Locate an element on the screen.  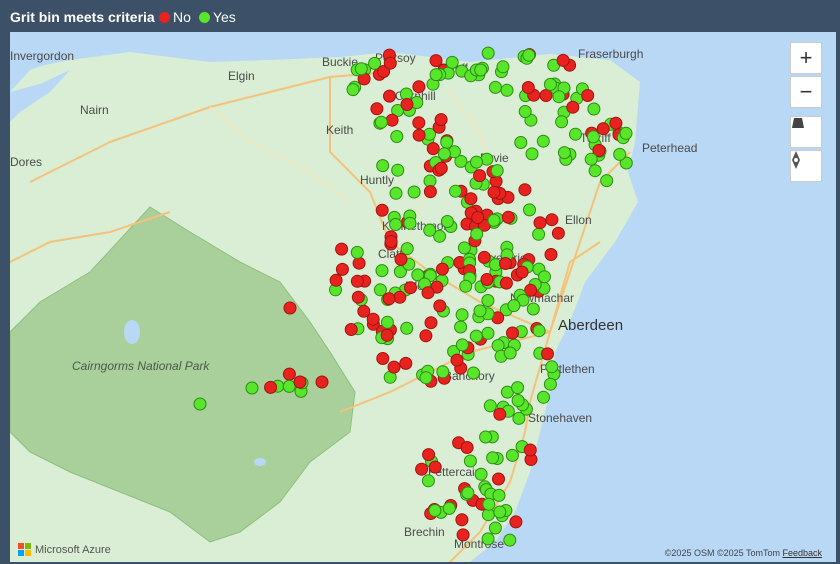
zoom-in-button: + is located at coordinates (806, 58).